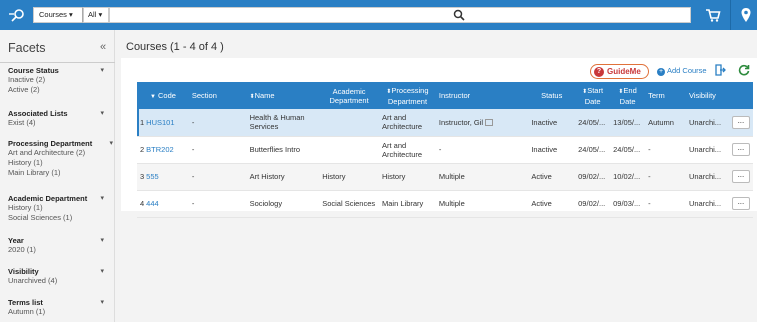  What do you see at coordinates (720, 70) in the screenshot?
I see `export-icon` at bounding box center [720, 70].